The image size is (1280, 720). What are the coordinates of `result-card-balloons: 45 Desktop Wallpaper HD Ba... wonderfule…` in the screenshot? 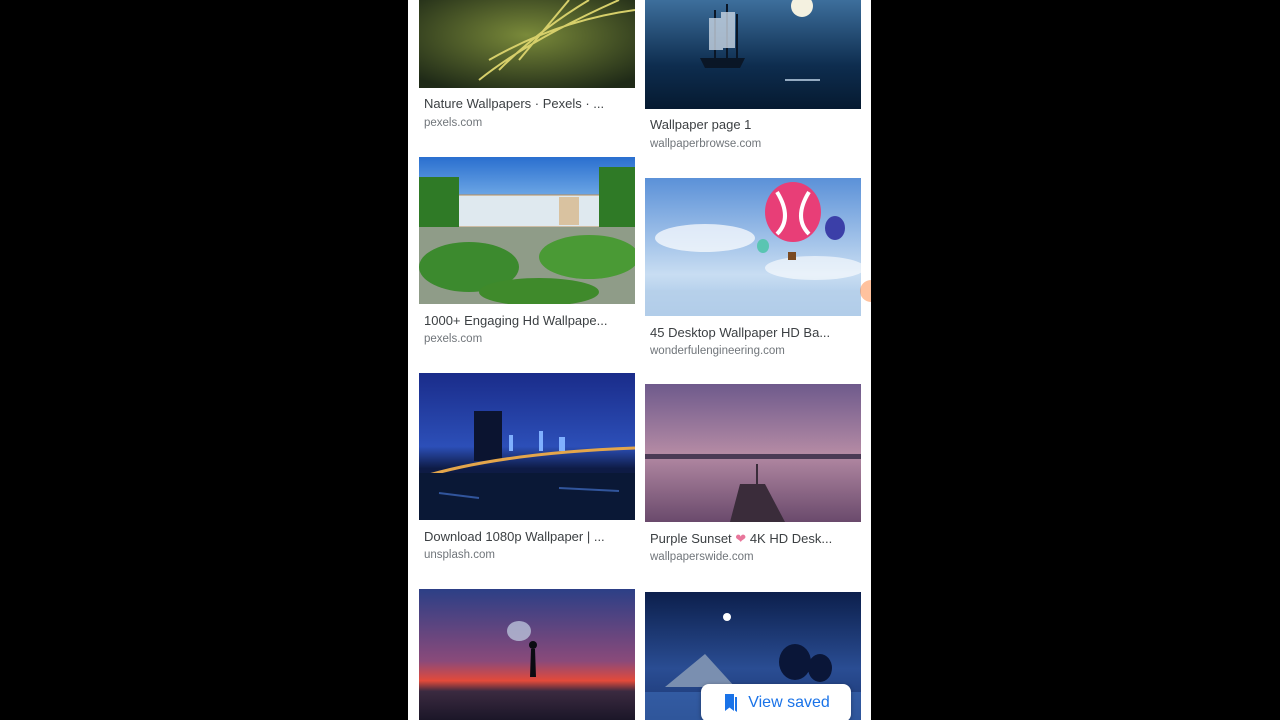 It's located at (753, 273).